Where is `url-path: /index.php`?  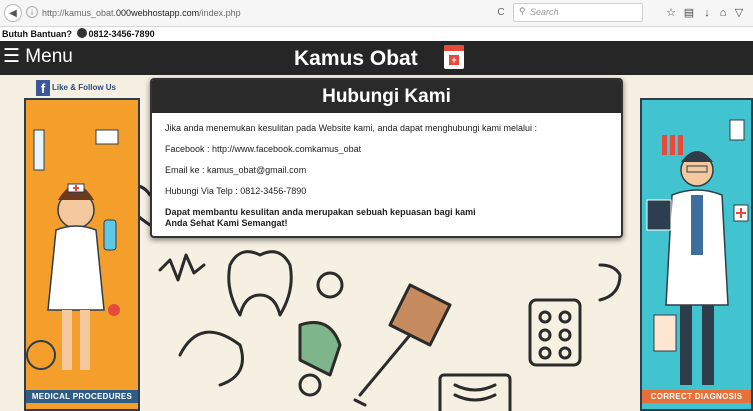
url-path: /index.php is located at coordinates (220, 13).